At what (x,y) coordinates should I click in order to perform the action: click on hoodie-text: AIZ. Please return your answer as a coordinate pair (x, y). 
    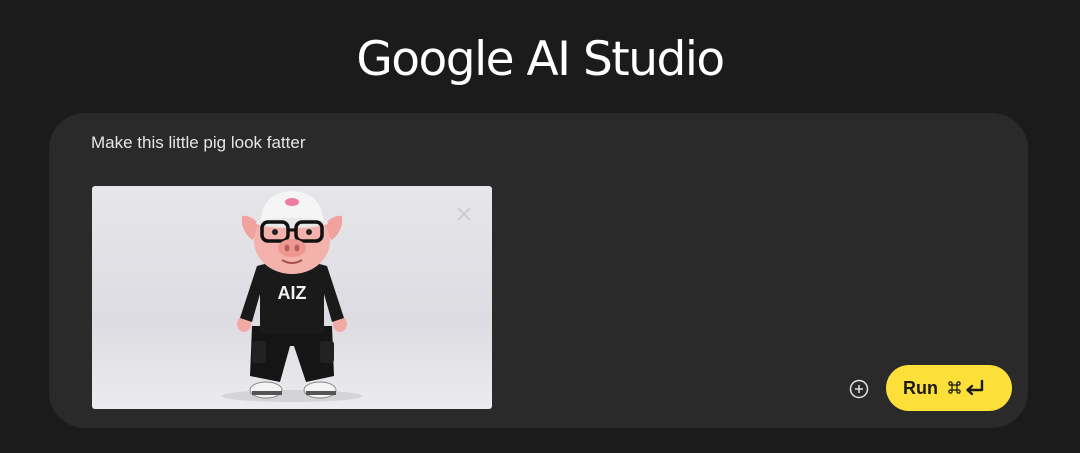
    Looking at the image, I should click on (292, 293).